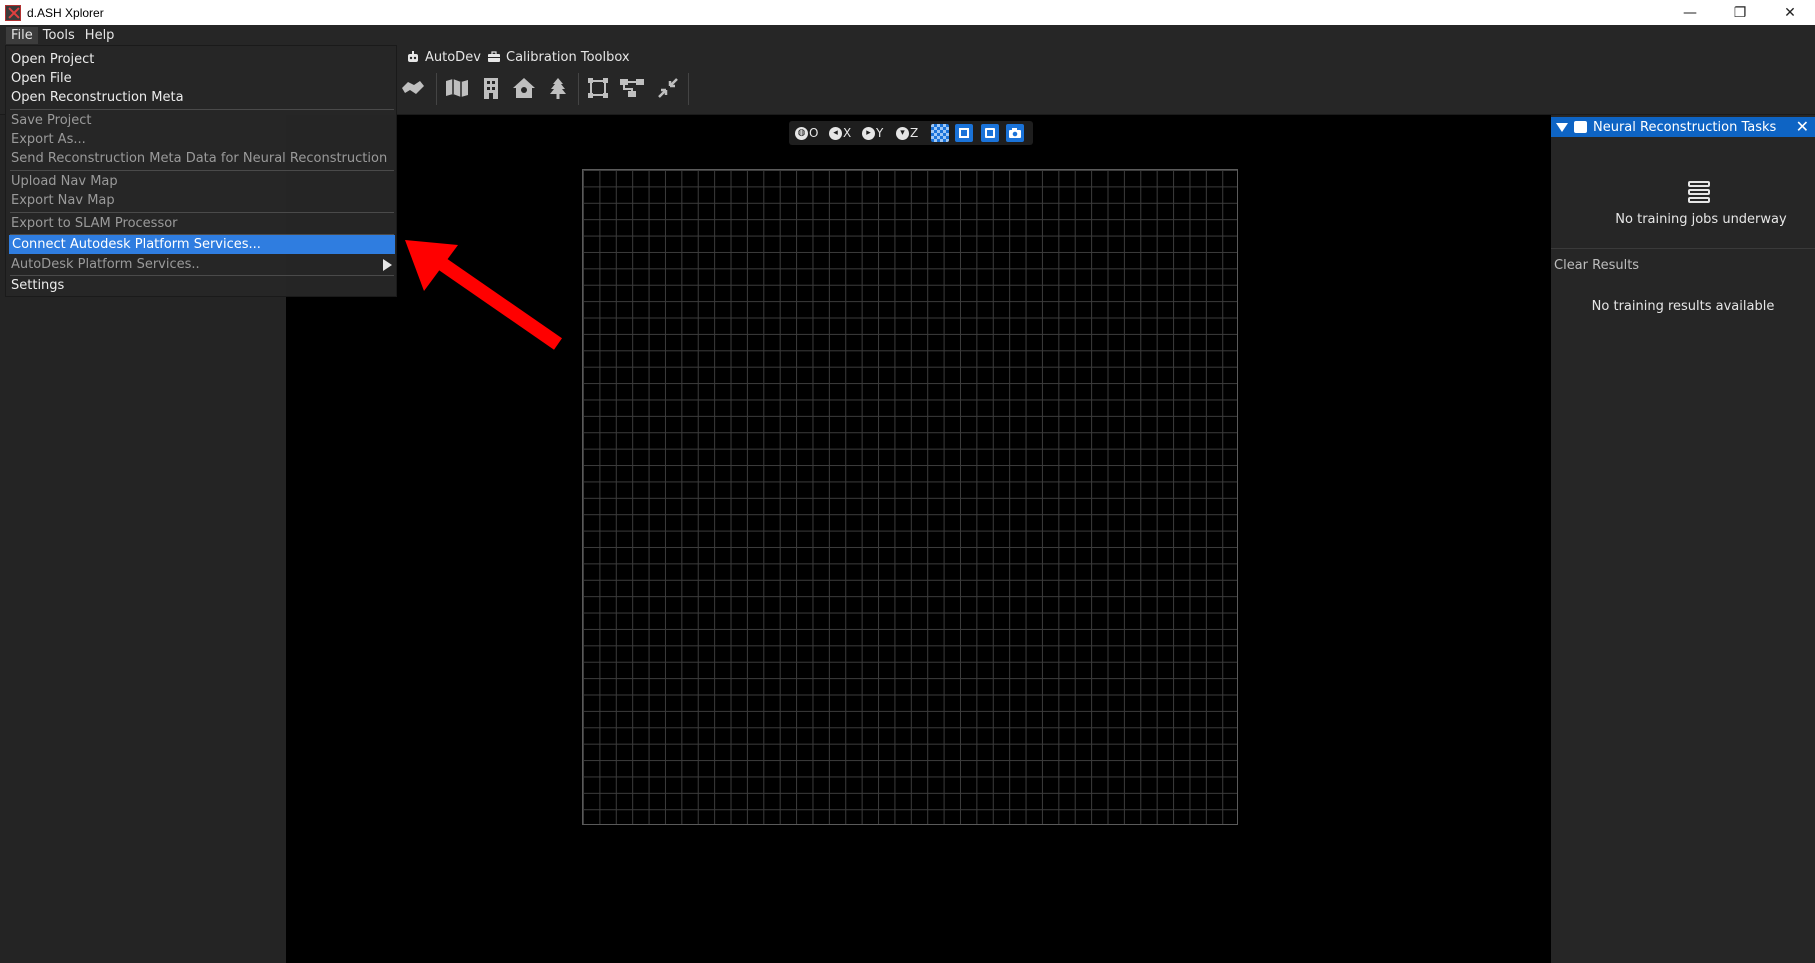 The image size is (1815, 963). What do you see at coordinates (964, 133) in the screenshot?
I see `layers-toggle-icon` at bounding box center [964, 133].